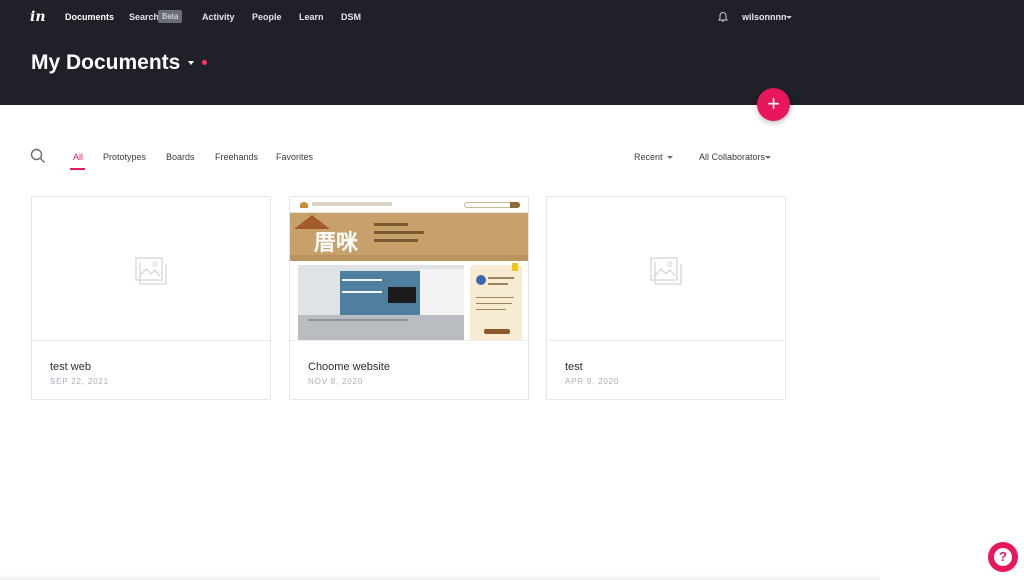 This screenshot has height=580, width=1024. What do you see at coordinates (481, 280) in the screenshot?
I see `facebook-icon` at bounding box center [481, 280].